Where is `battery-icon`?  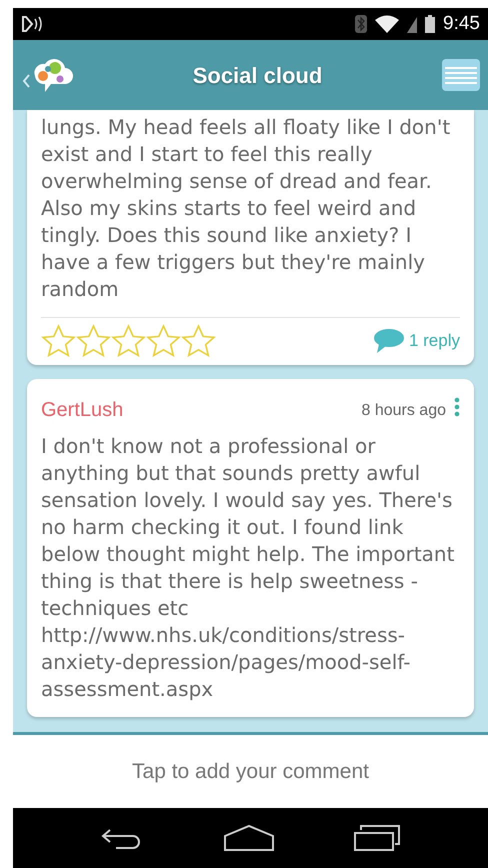 battery-icon is located at coordinates (430, 24).